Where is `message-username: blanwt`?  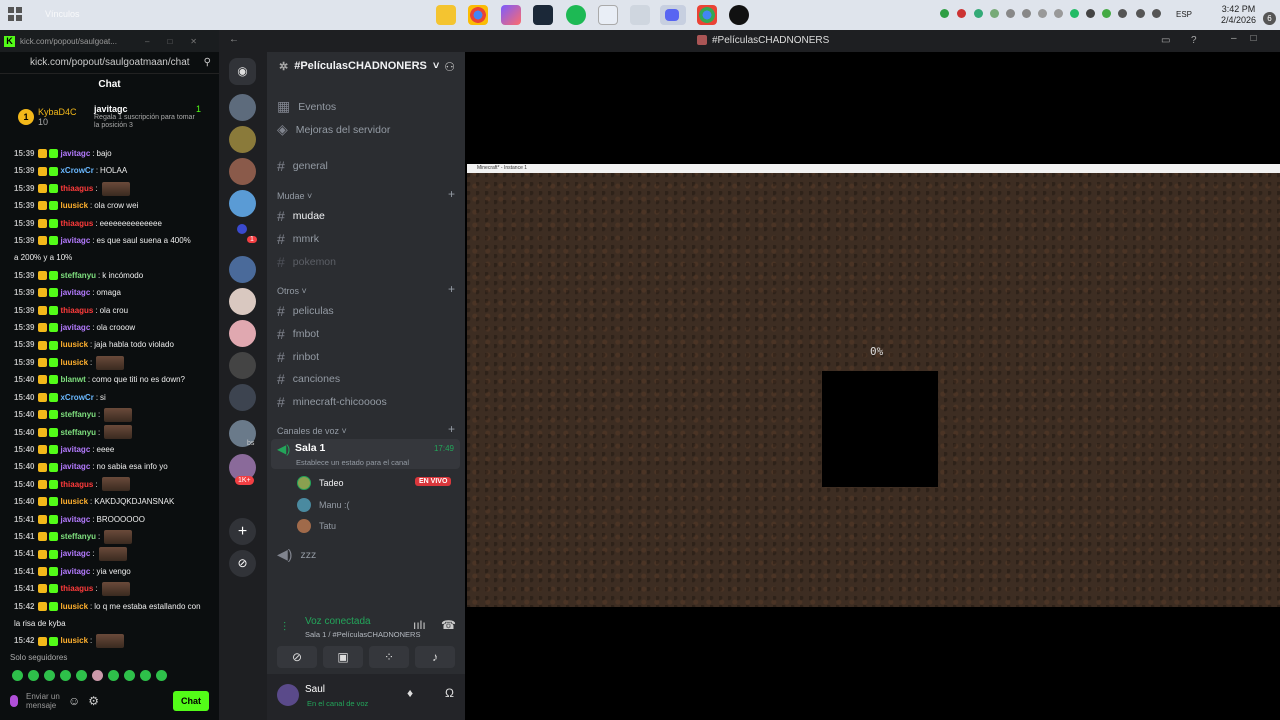 message-username: blanwt is located at coordinates (72, 379).